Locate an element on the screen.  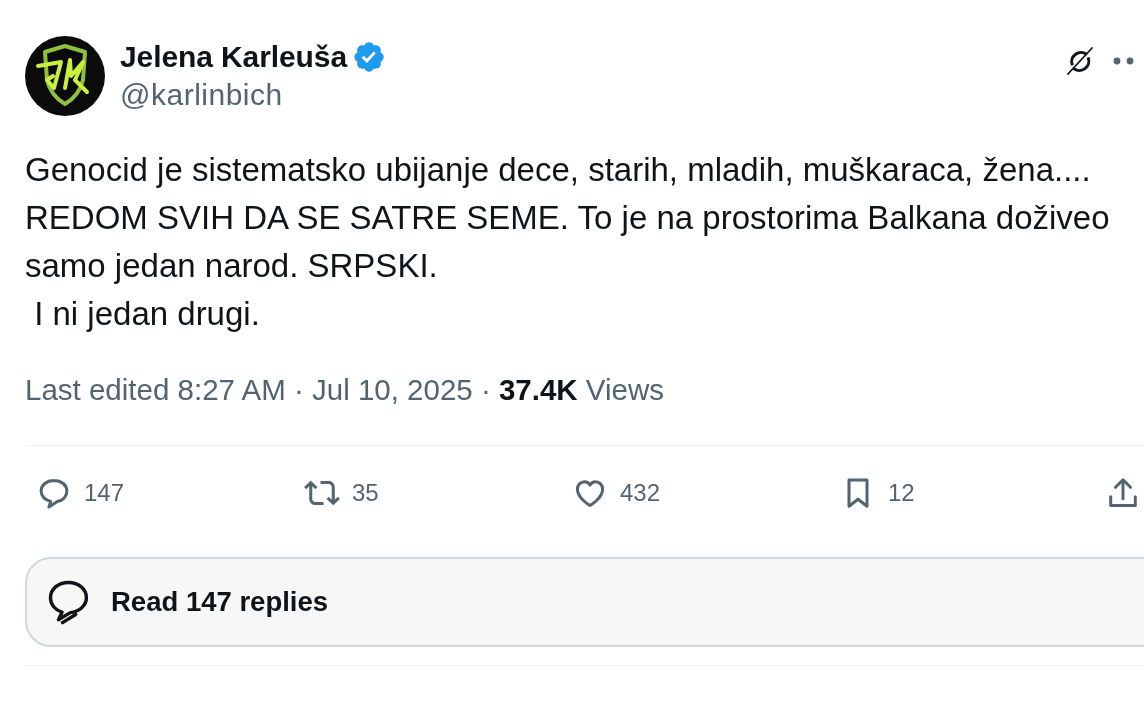
author-name: Jelena Karleuša is located at coordinates (233, 57).